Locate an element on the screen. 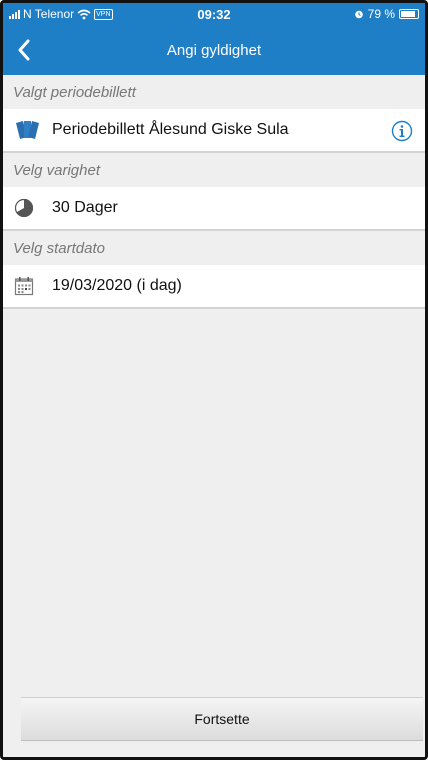 The width and height of the screenshot is (428, 760). ticket-value: Periodebillett Ålesund Giske Sula is located at coordinates (170, 129).